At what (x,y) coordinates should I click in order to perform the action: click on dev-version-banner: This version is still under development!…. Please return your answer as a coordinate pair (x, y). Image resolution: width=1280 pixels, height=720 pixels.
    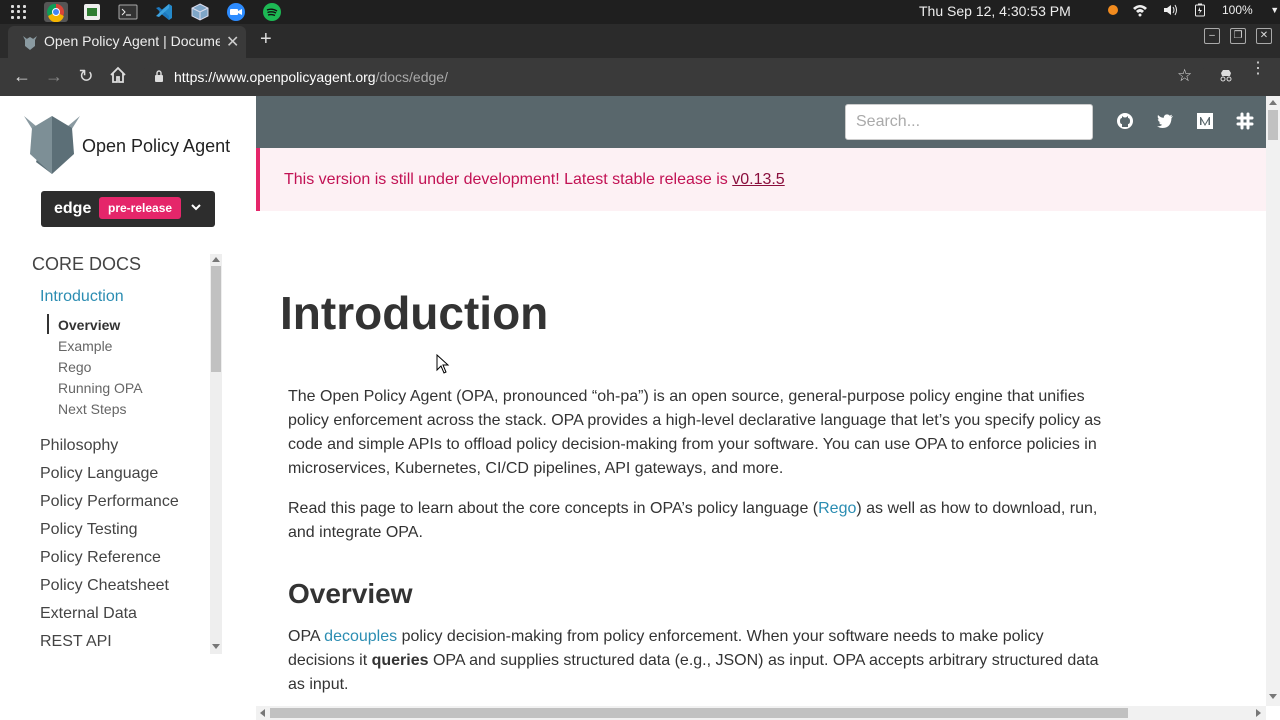
    Looking at the image, I should click on (761, 179).